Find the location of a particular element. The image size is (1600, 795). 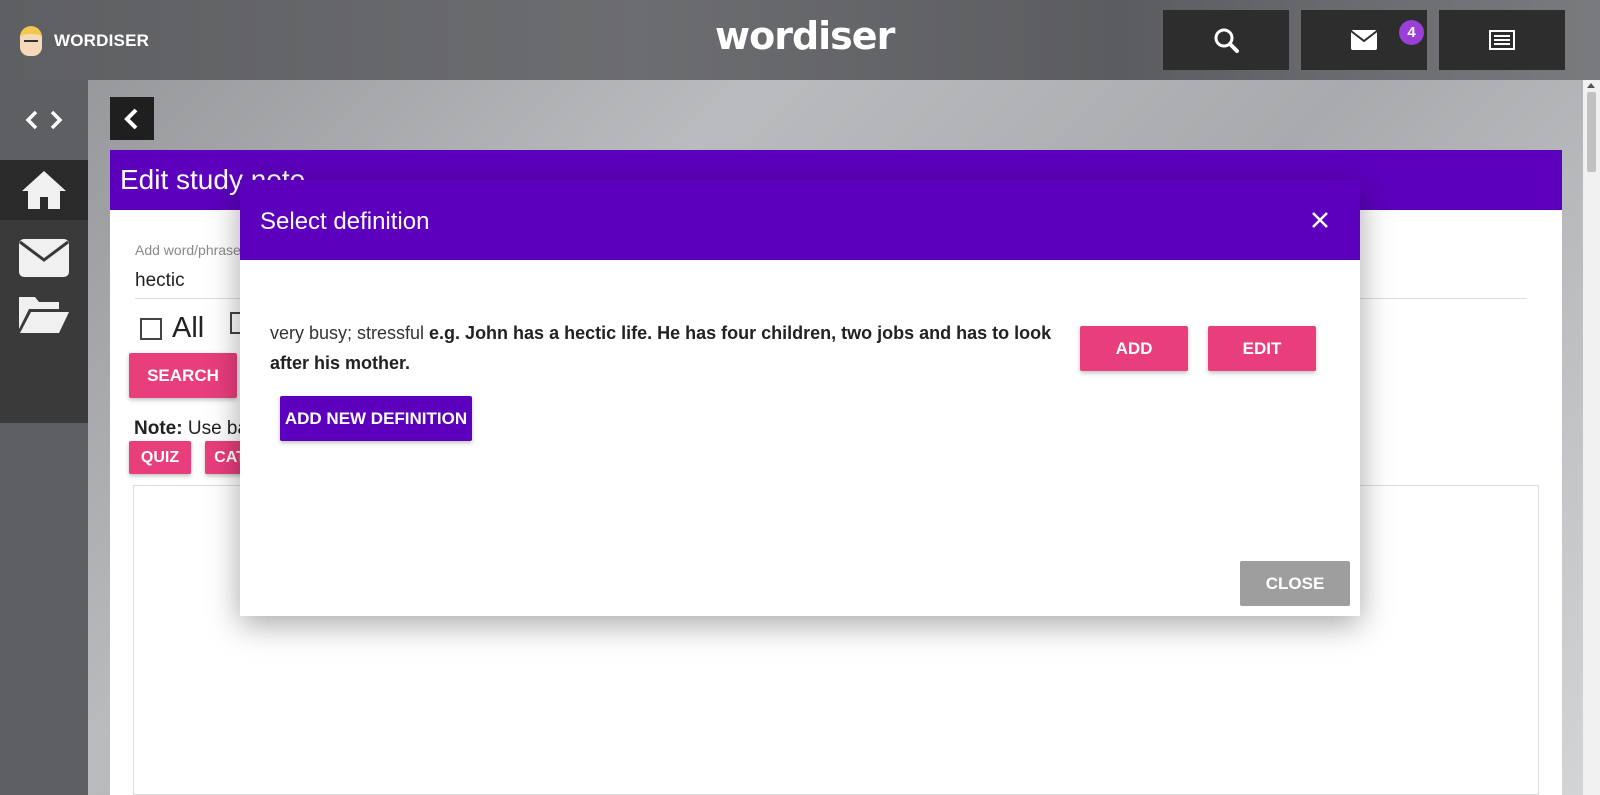

list-icon is located at coordinates (1502, 40).